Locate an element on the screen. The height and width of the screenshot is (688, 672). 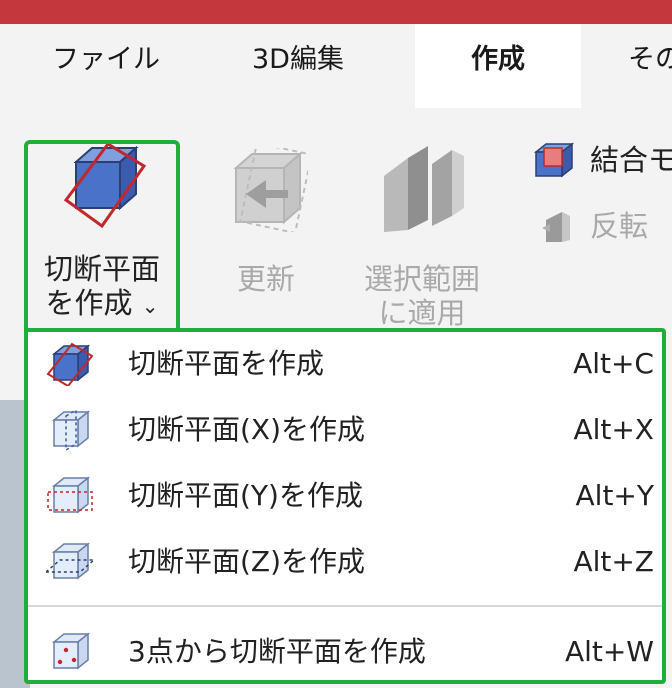
tab-create: 作成 is located at coordinates (498, 66).